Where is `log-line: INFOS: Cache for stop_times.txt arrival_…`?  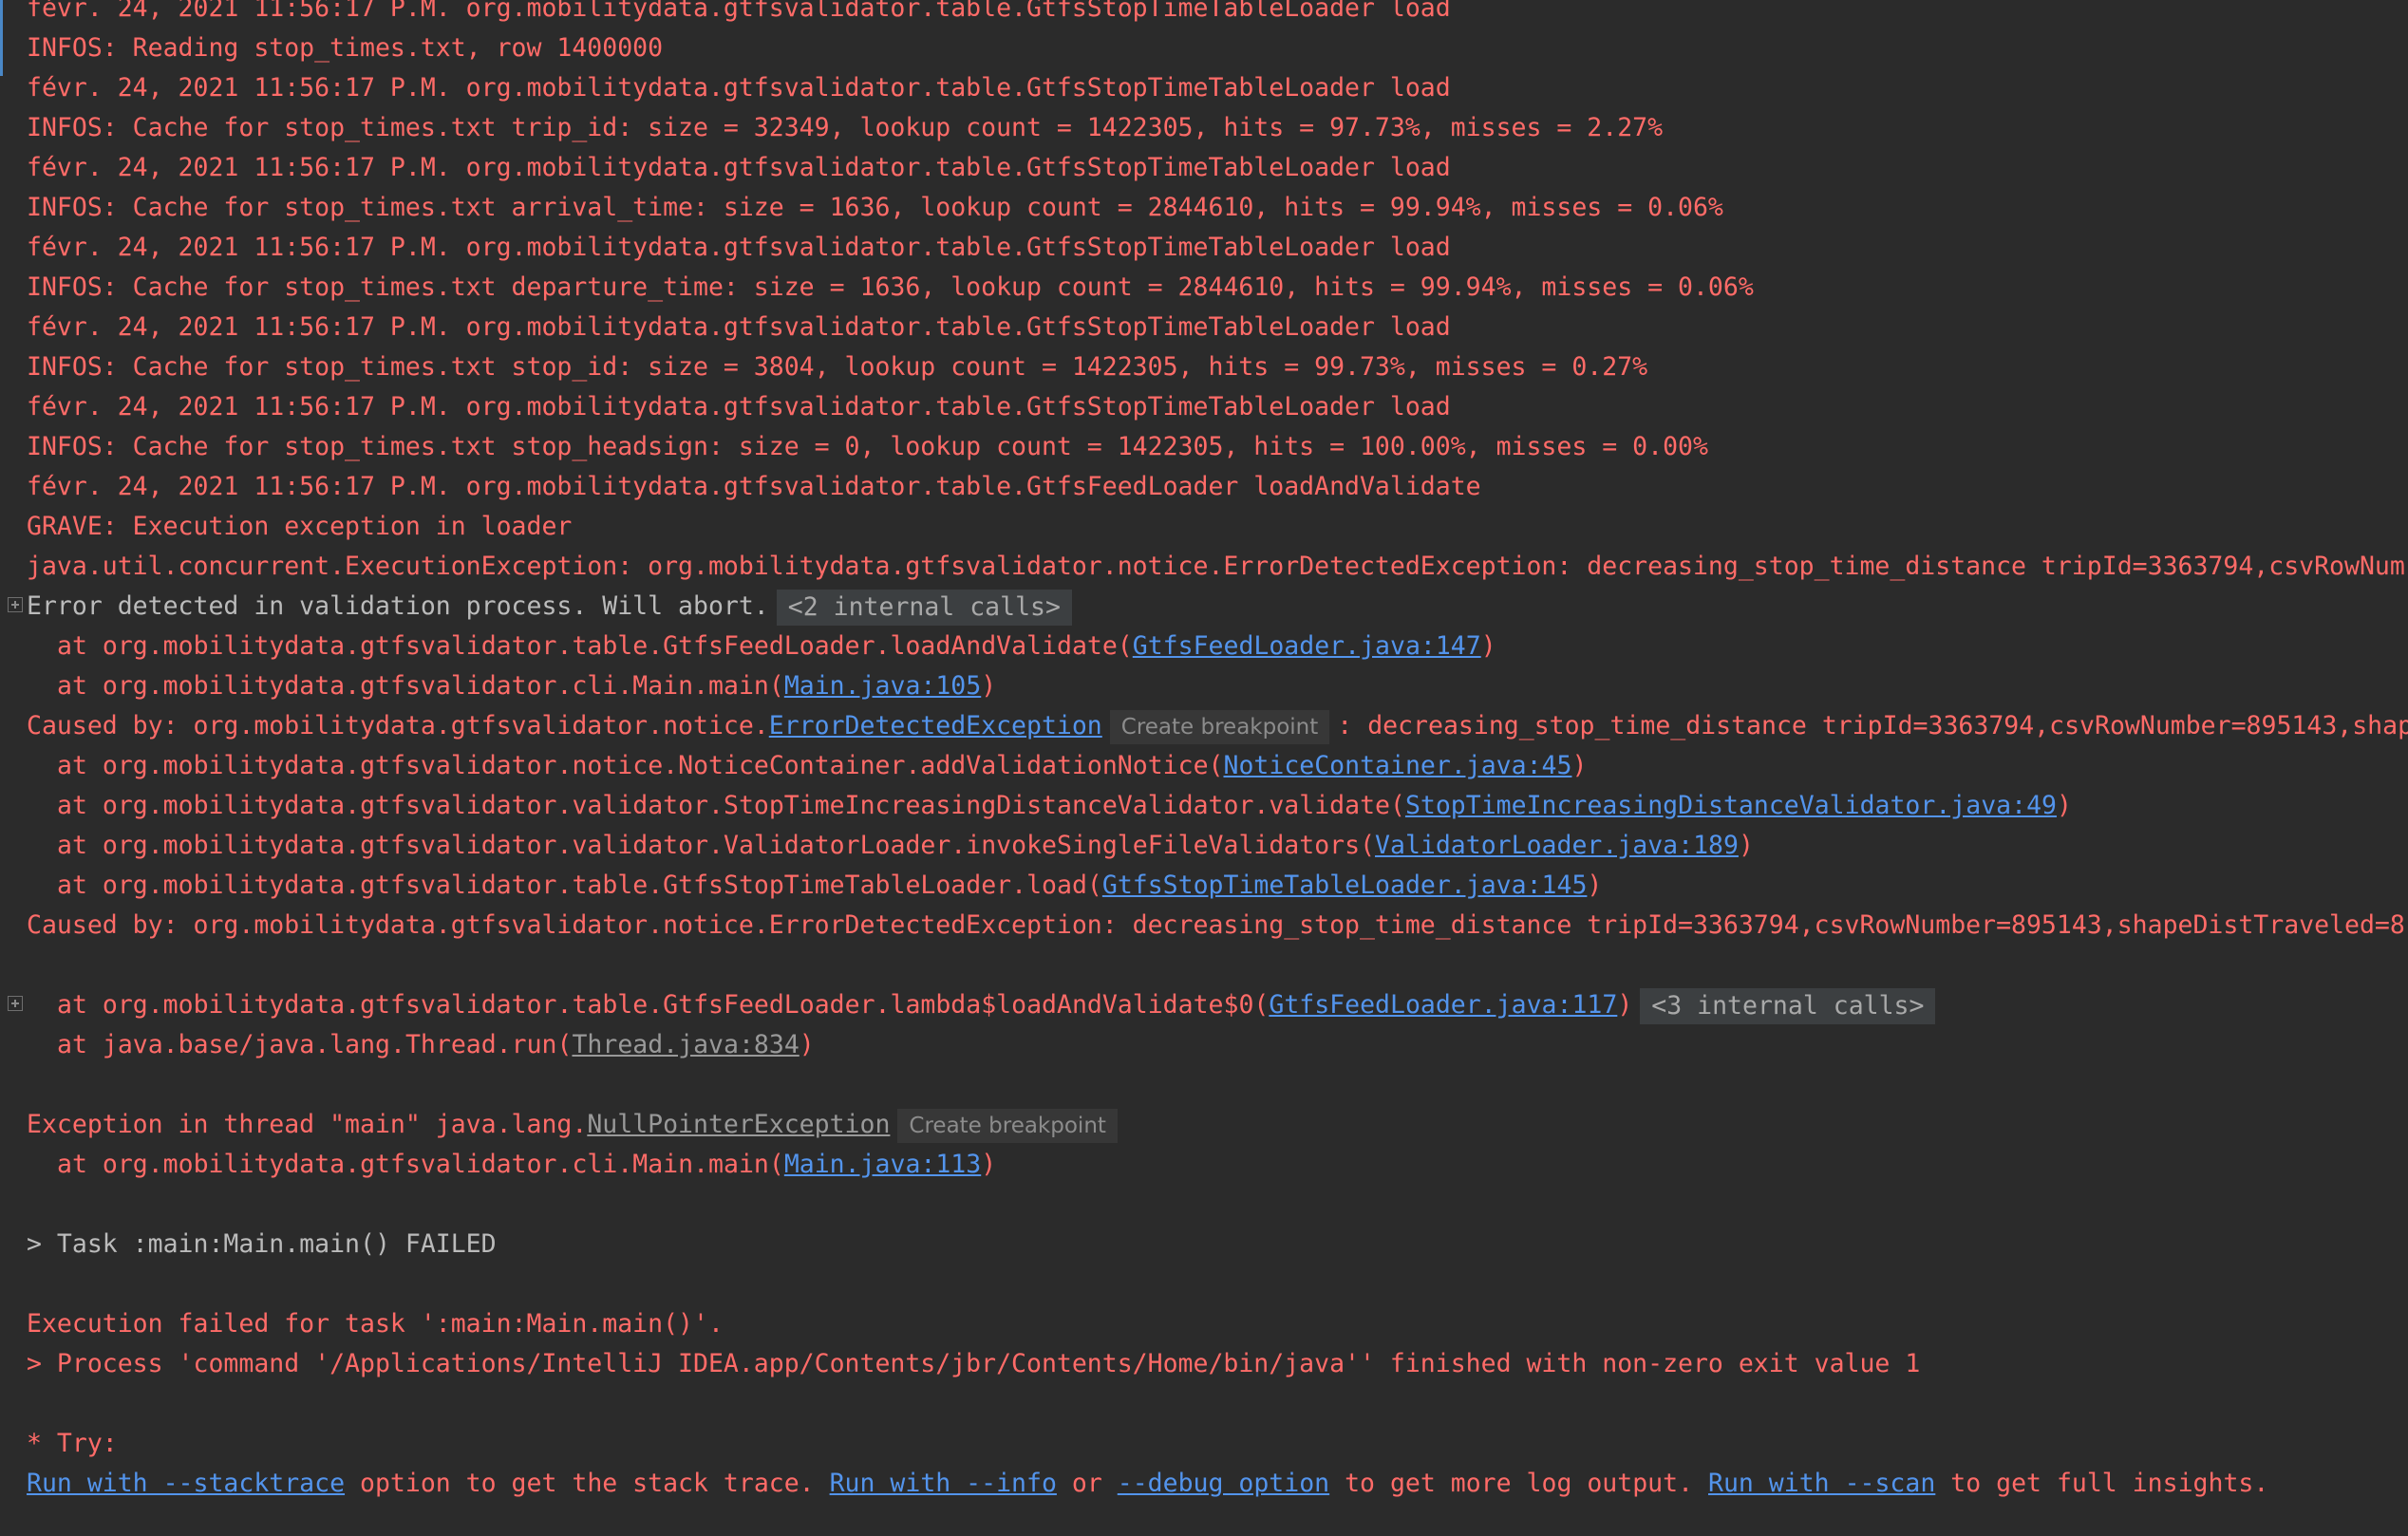 log-line: INFOS: Cache for stop_times.txt arrival_… is located at coordinates (875, 208).